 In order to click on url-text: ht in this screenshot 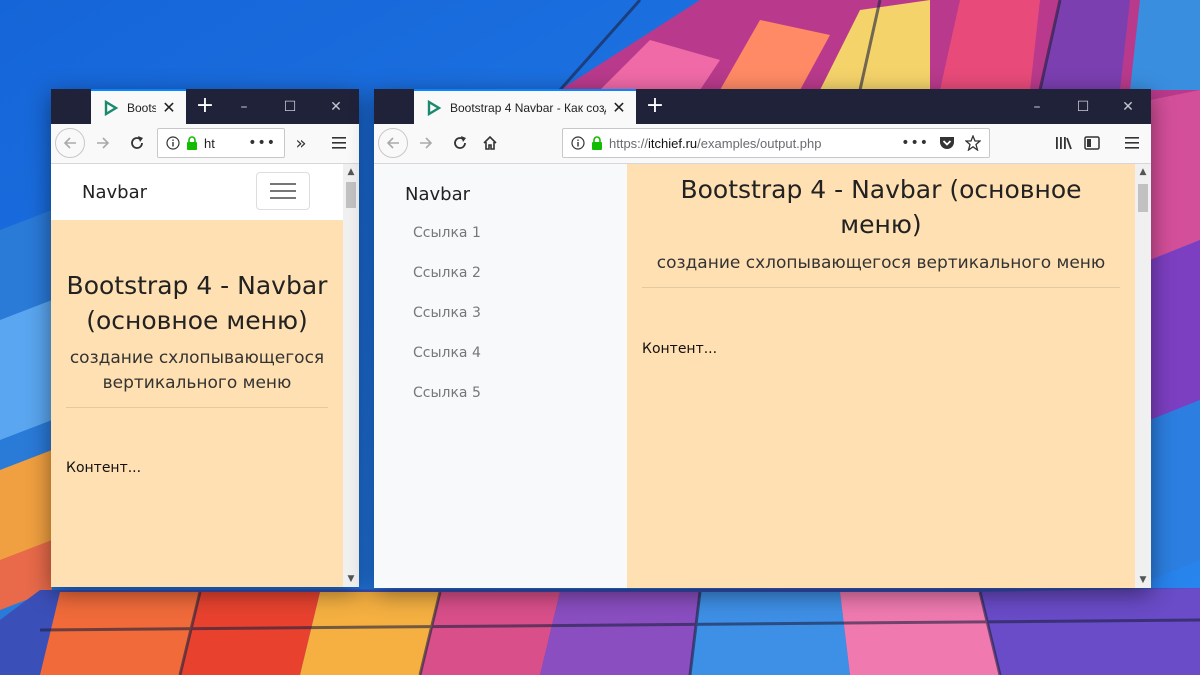, I will do `click(209, 143)`.